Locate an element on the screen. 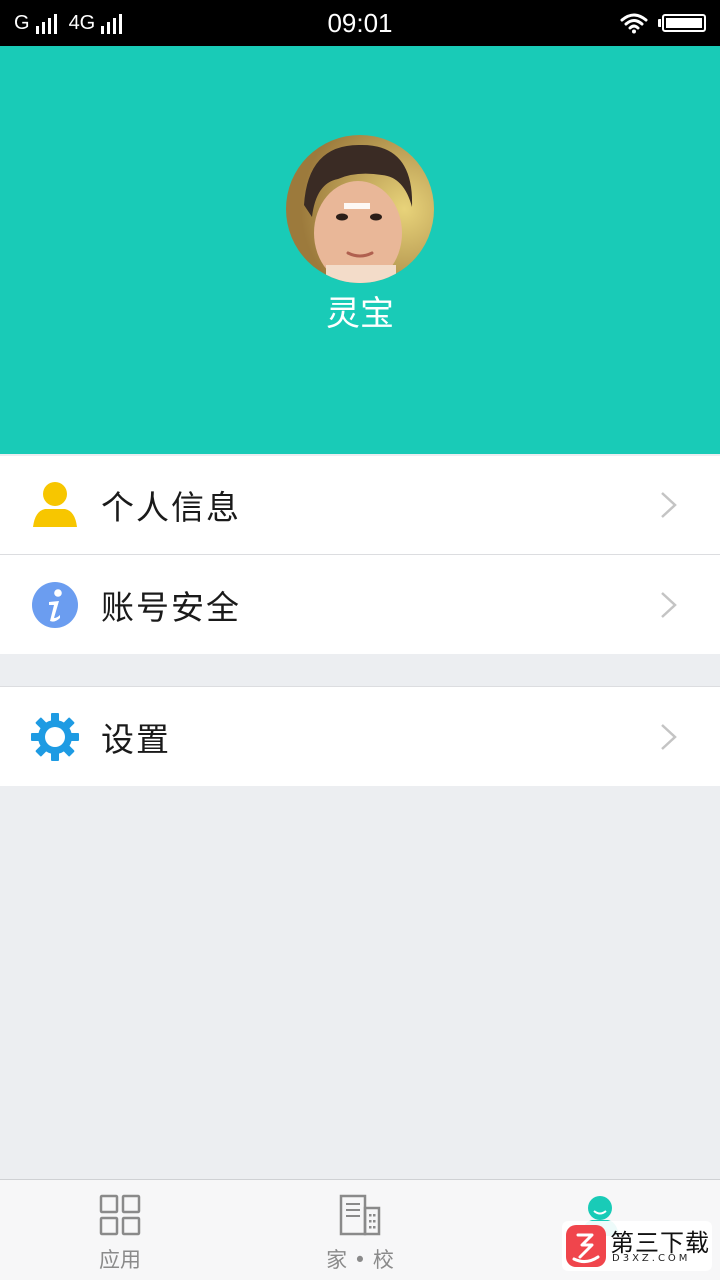  building-icon is located at coordinates (360, 1215).